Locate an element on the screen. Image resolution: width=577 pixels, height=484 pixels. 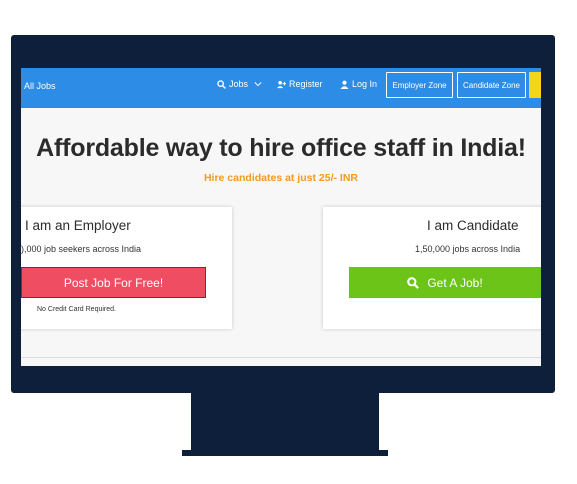
employer-zone-label: Employer Zone is located at coordinates (419, 85).